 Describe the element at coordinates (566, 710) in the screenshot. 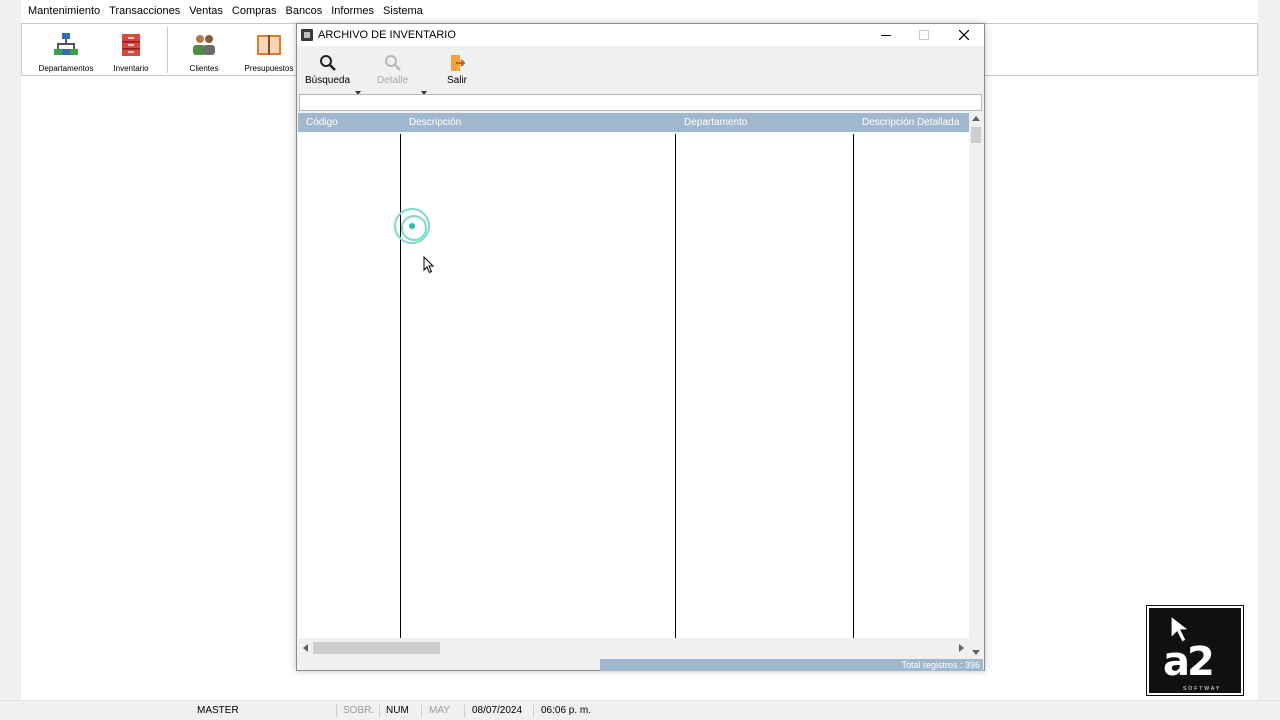

I see `status-time: 06:06 p. m.` at that location.